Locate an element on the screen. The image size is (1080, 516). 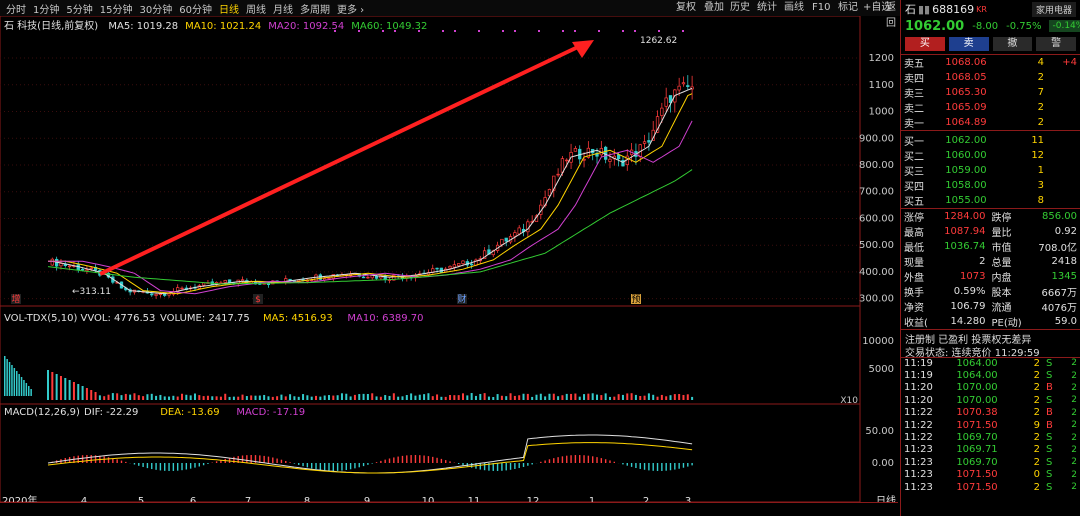
stat-key: 流通 is located at coordinates (1001, 308).